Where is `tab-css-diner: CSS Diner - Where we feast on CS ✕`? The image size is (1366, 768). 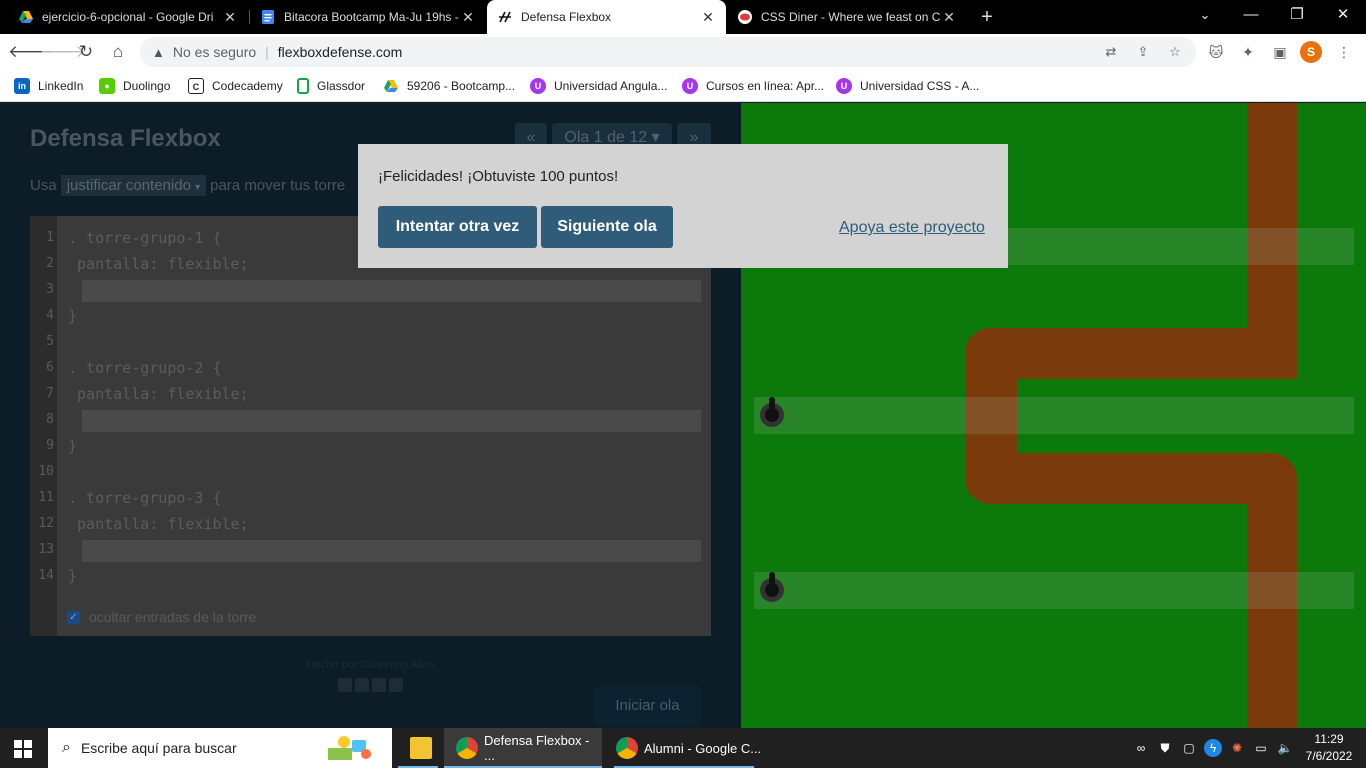 tab-css-diner: CSS Diner - Where we feast on CS ✕ is located at coordinates (847, 17).